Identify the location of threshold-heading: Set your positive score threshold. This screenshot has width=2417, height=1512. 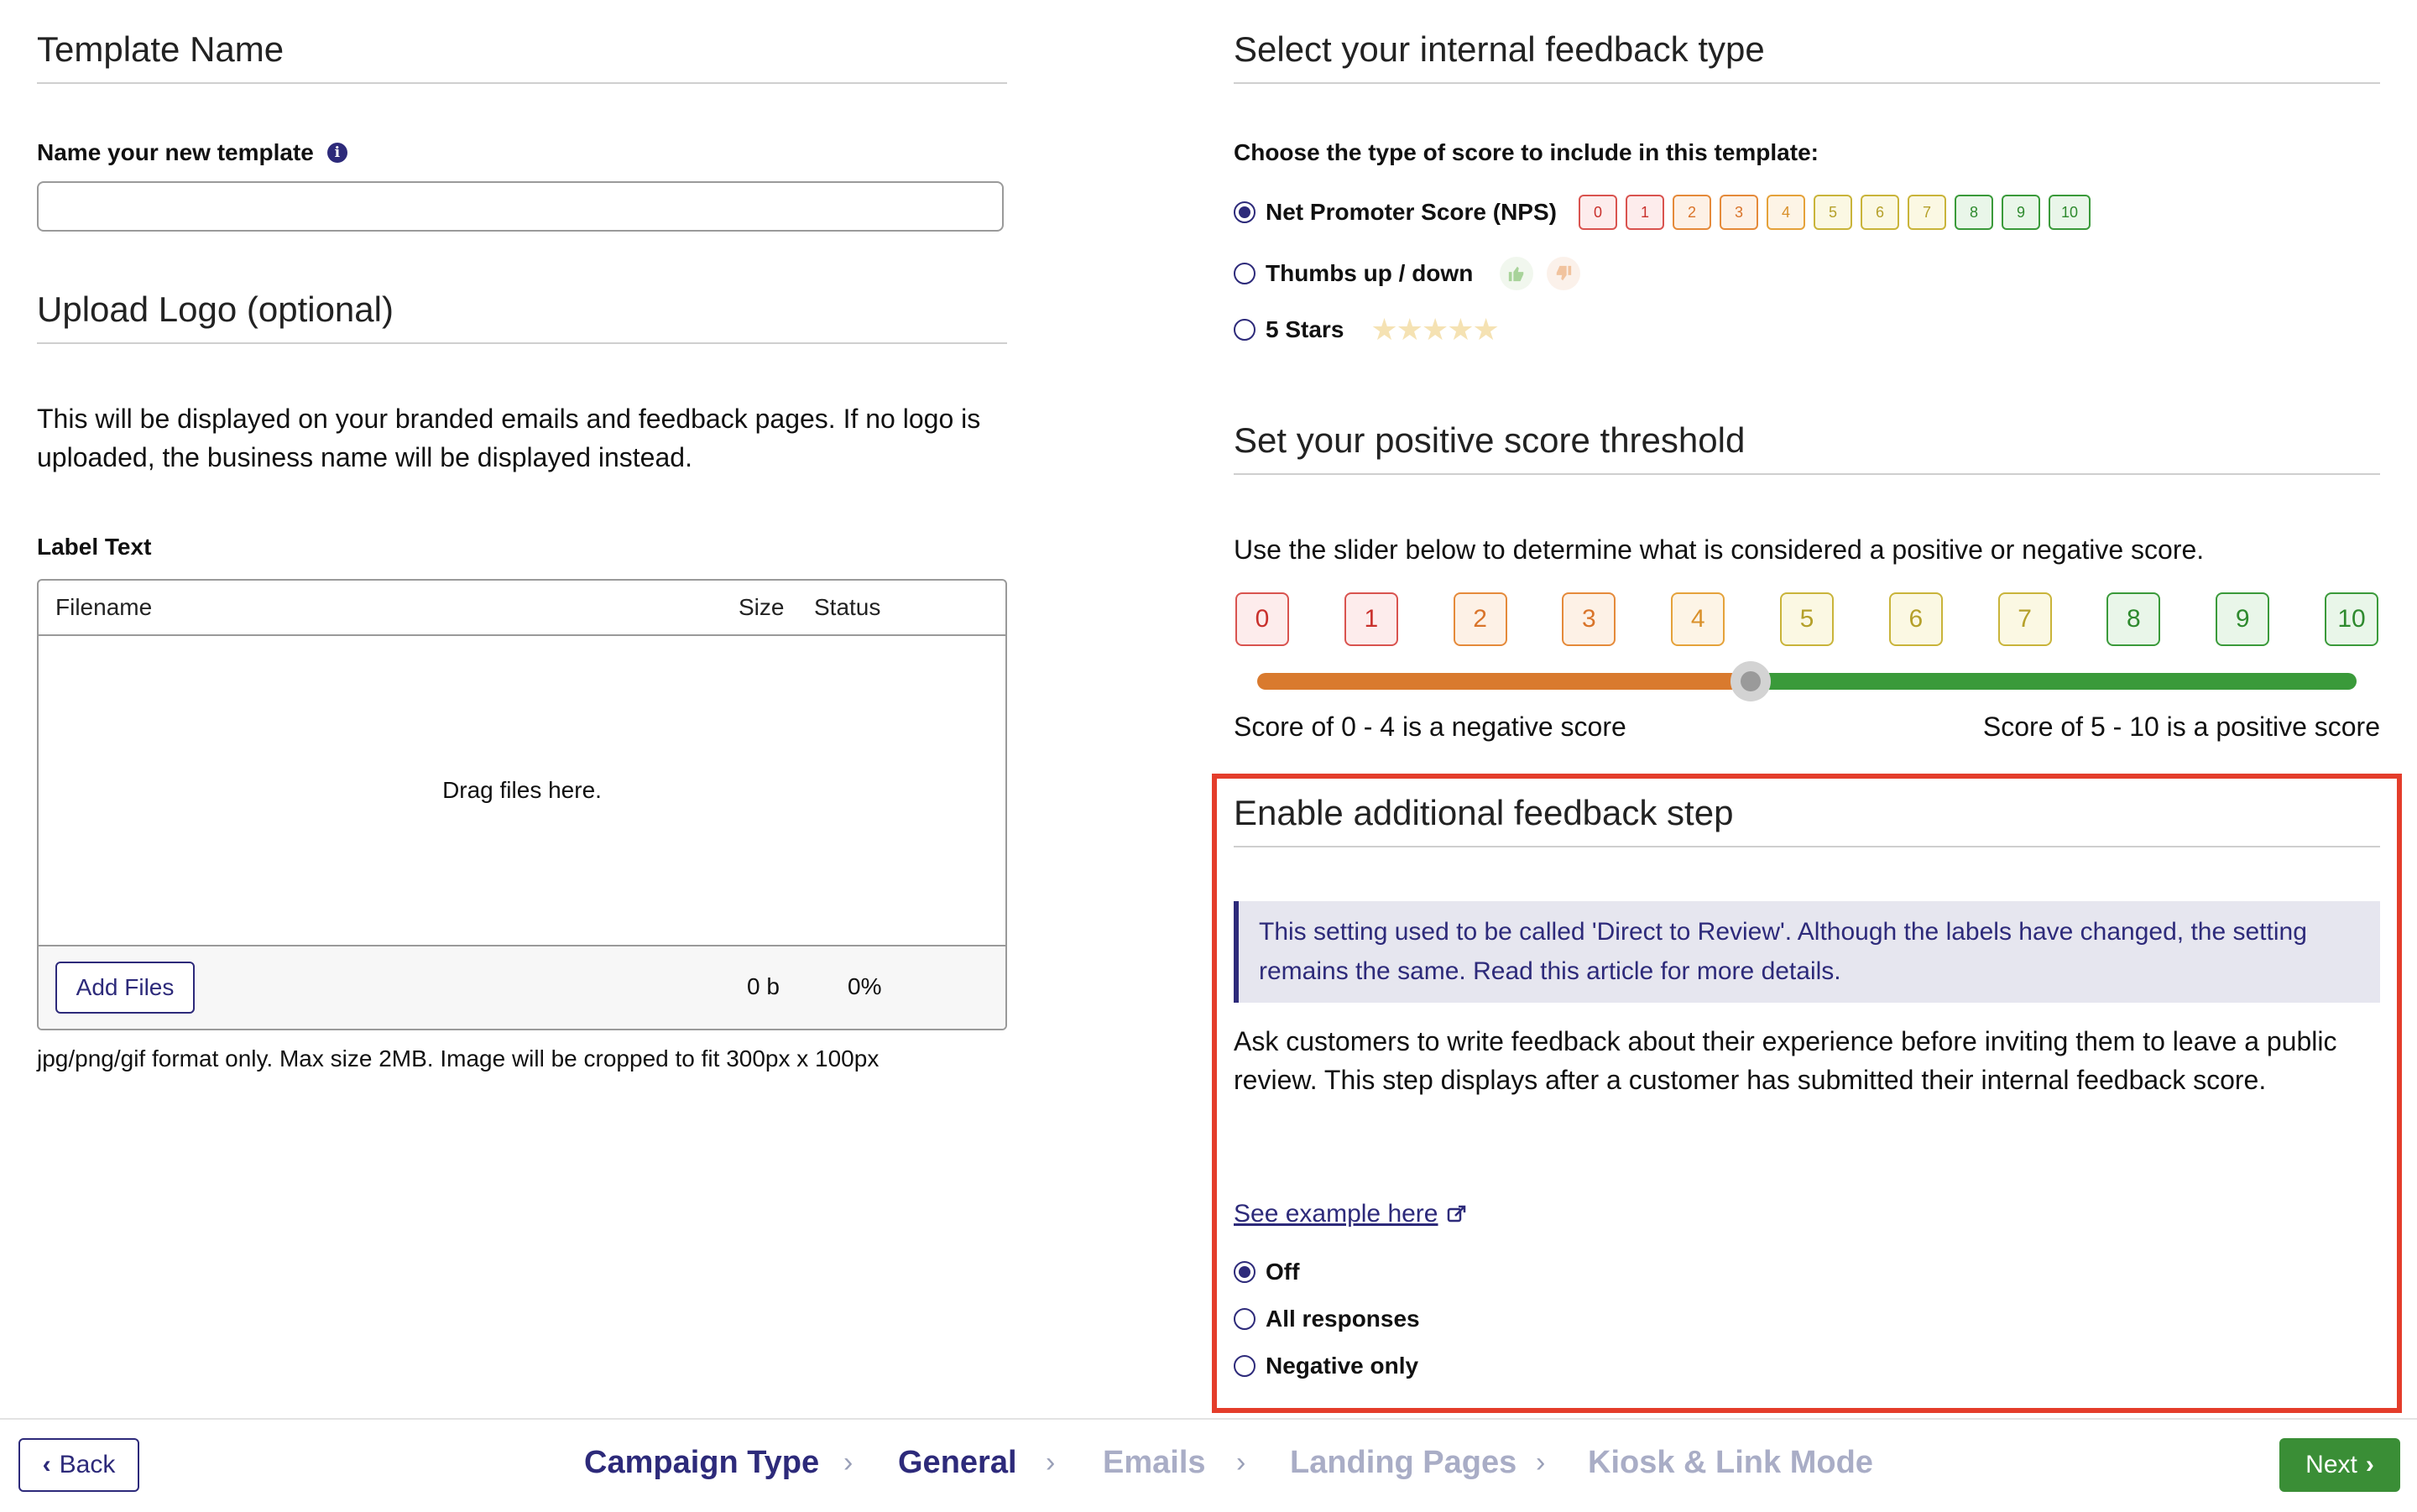
(1807, 448).